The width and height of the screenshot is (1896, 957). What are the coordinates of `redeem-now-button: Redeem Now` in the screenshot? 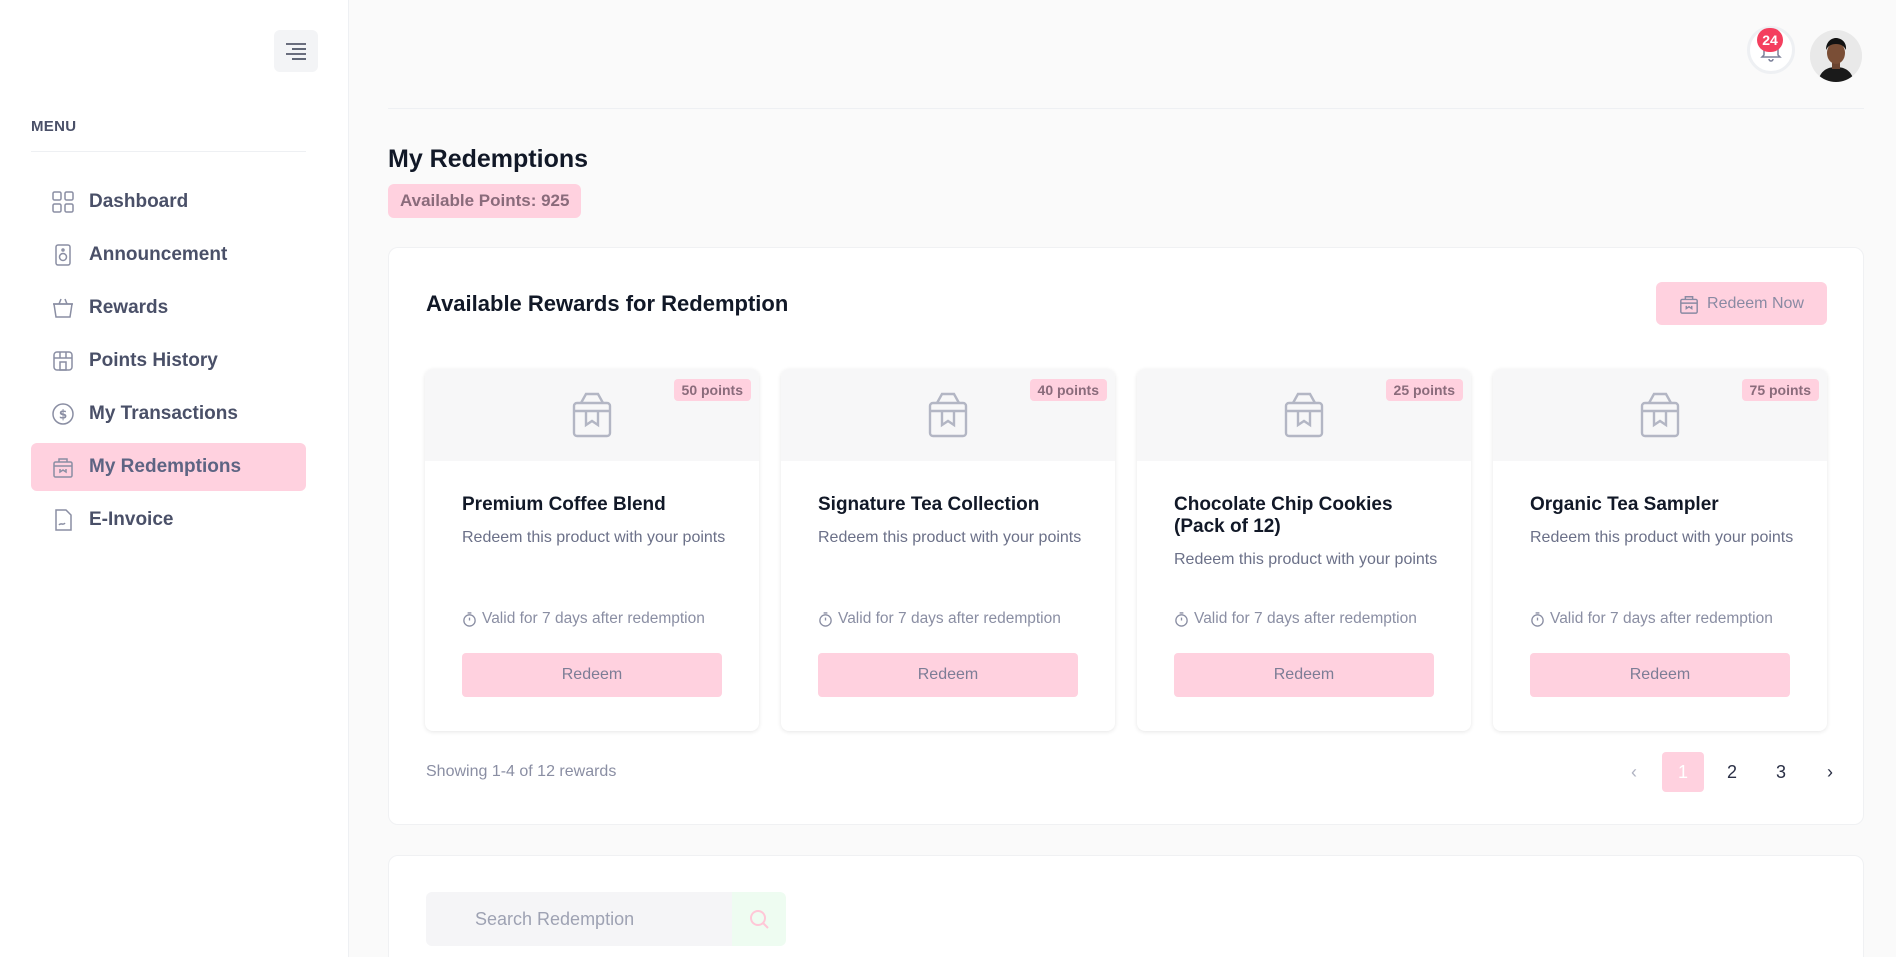 It's located at (1741, 303).